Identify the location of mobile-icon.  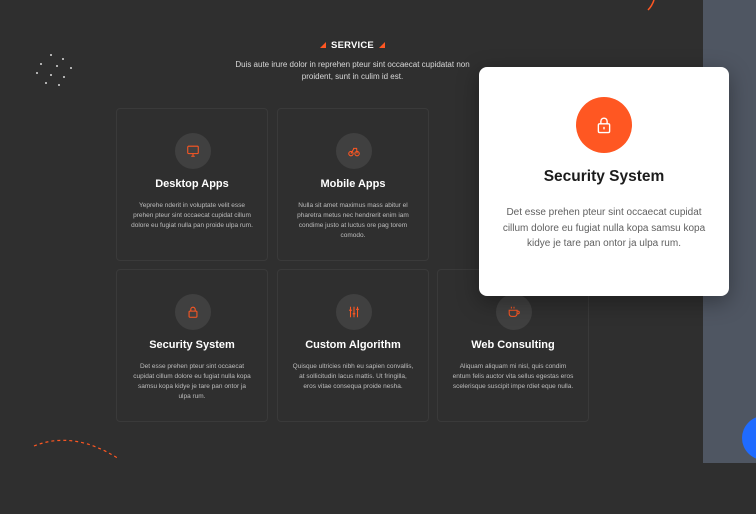
(354, 151).